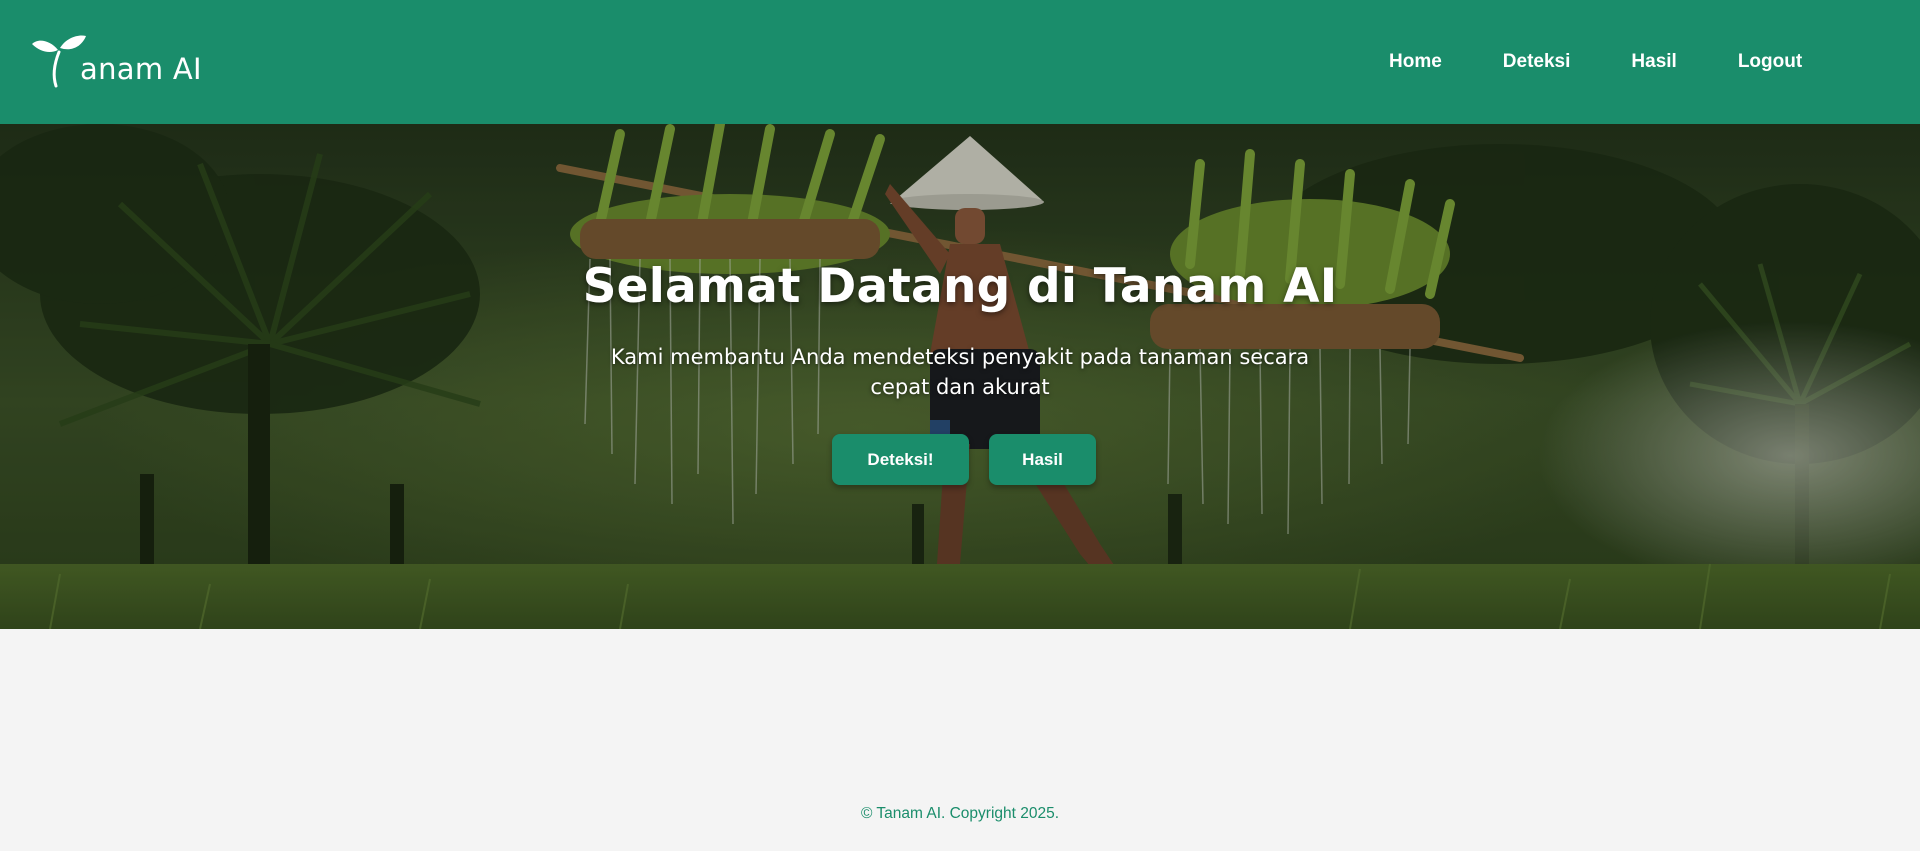 The width and height of the screenshot is (1920, 851). I want to click on hero-title: Selamat Datang di Tanam AI, so click(960, 286).